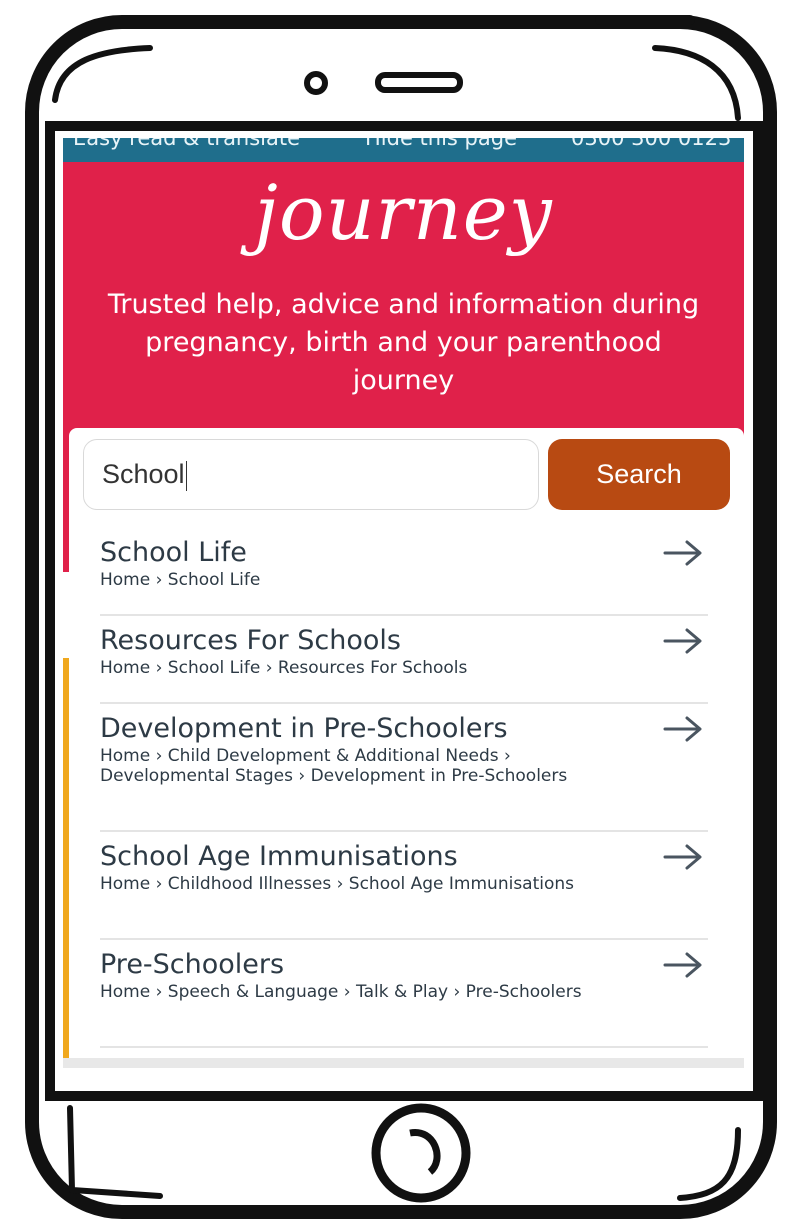  I want to click on phone-number-link: 0300 300 0123, so click(651, 144).